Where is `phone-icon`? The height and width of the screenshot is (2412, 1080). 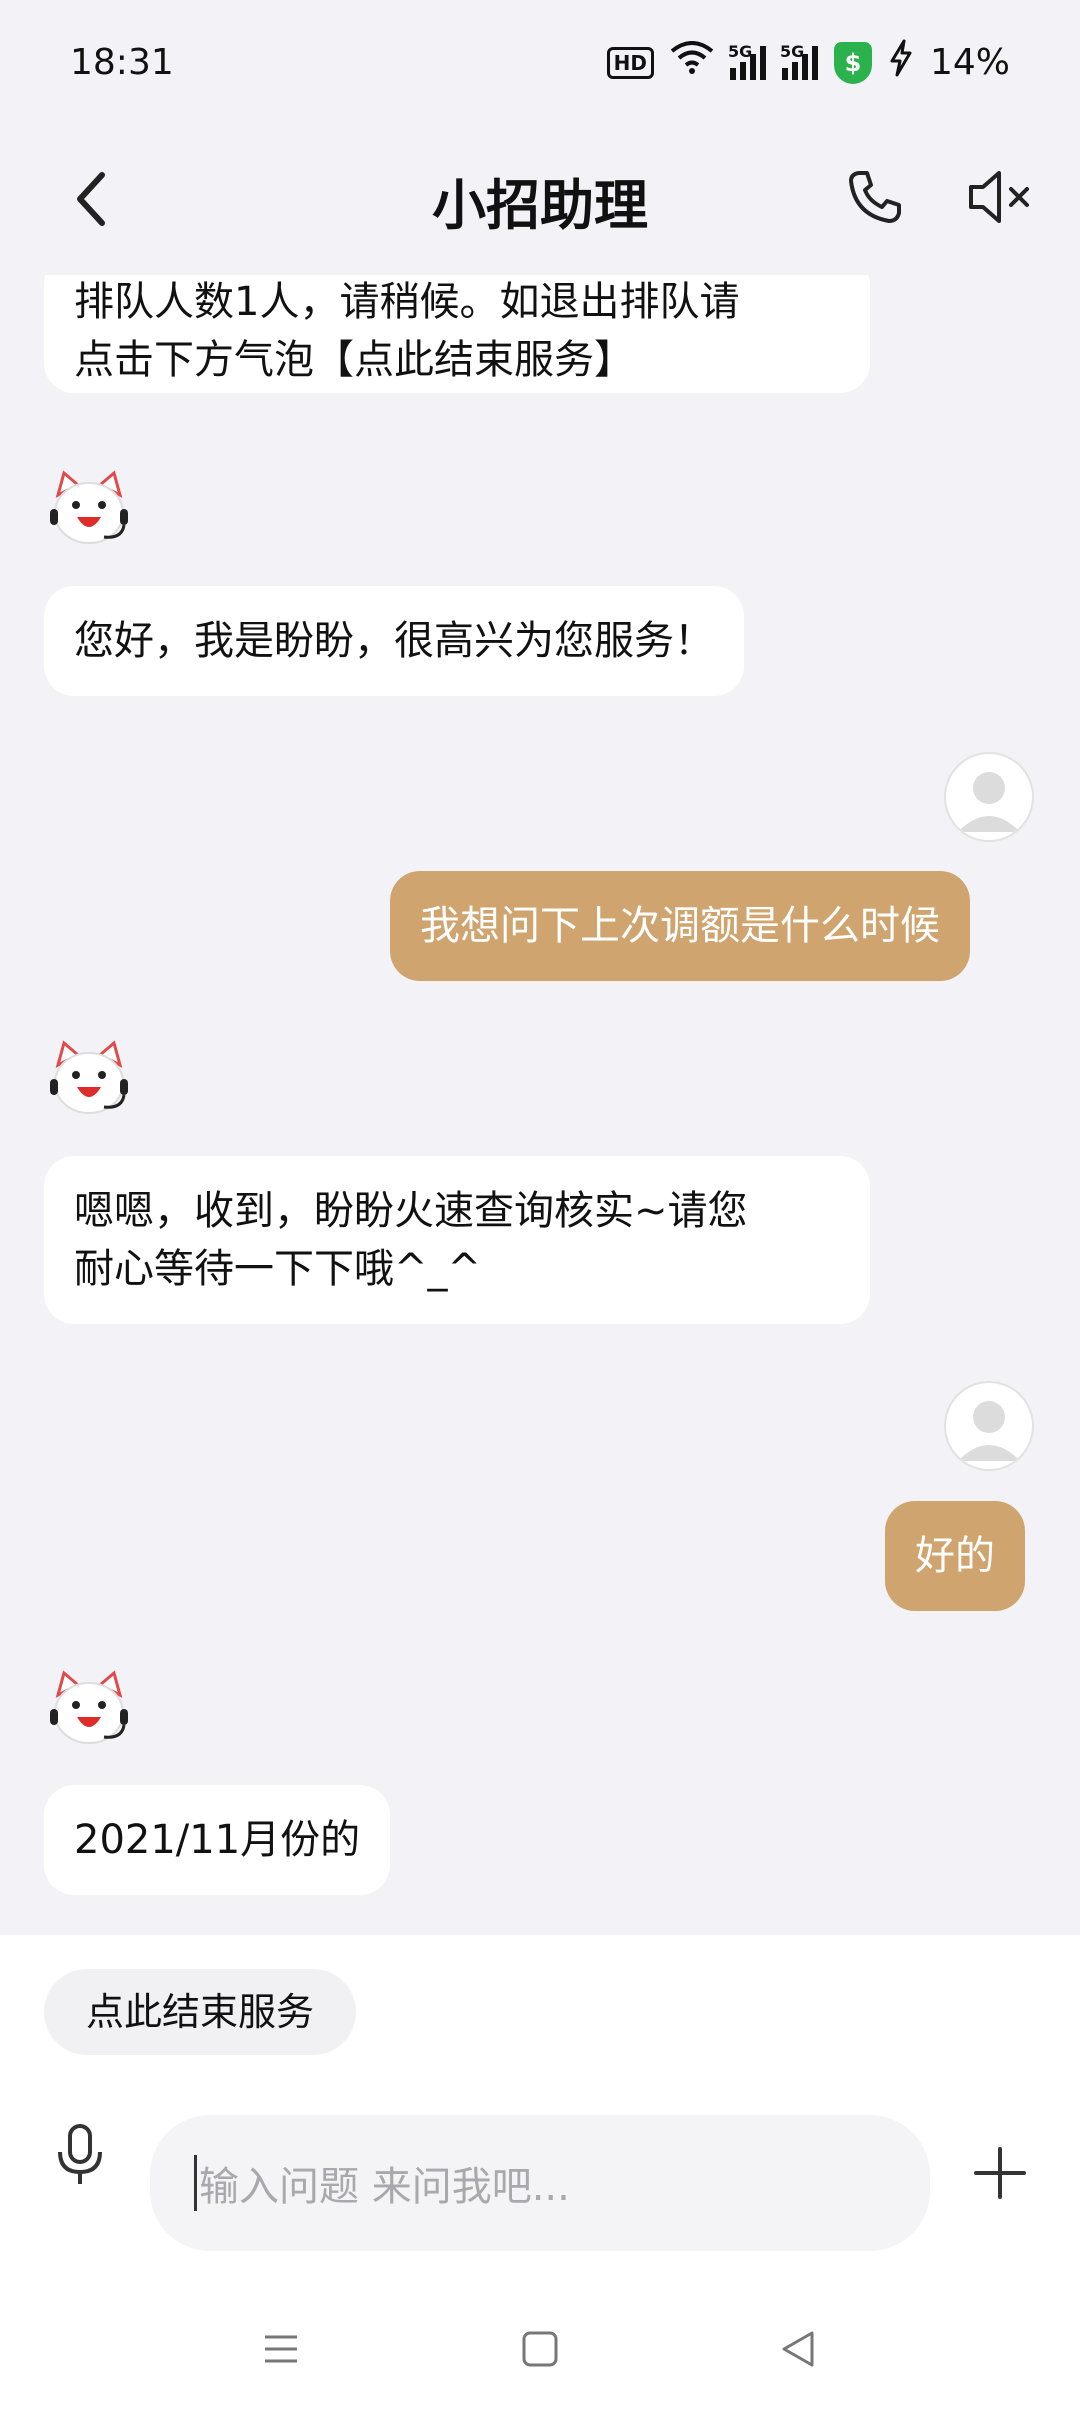 phone-icon is located at coordinates (875, 199).